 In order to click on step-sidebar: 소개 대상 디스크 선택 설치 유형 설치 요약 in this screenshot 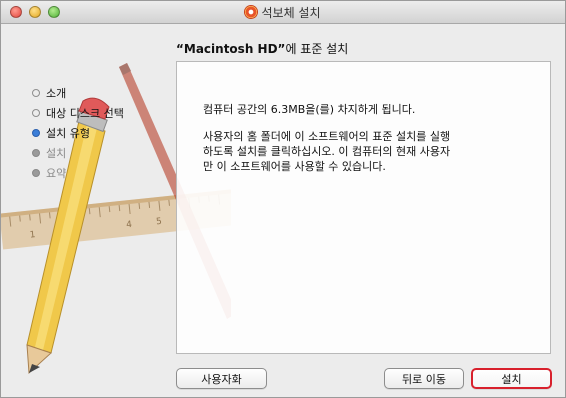, I will do `click(78, 133)`.